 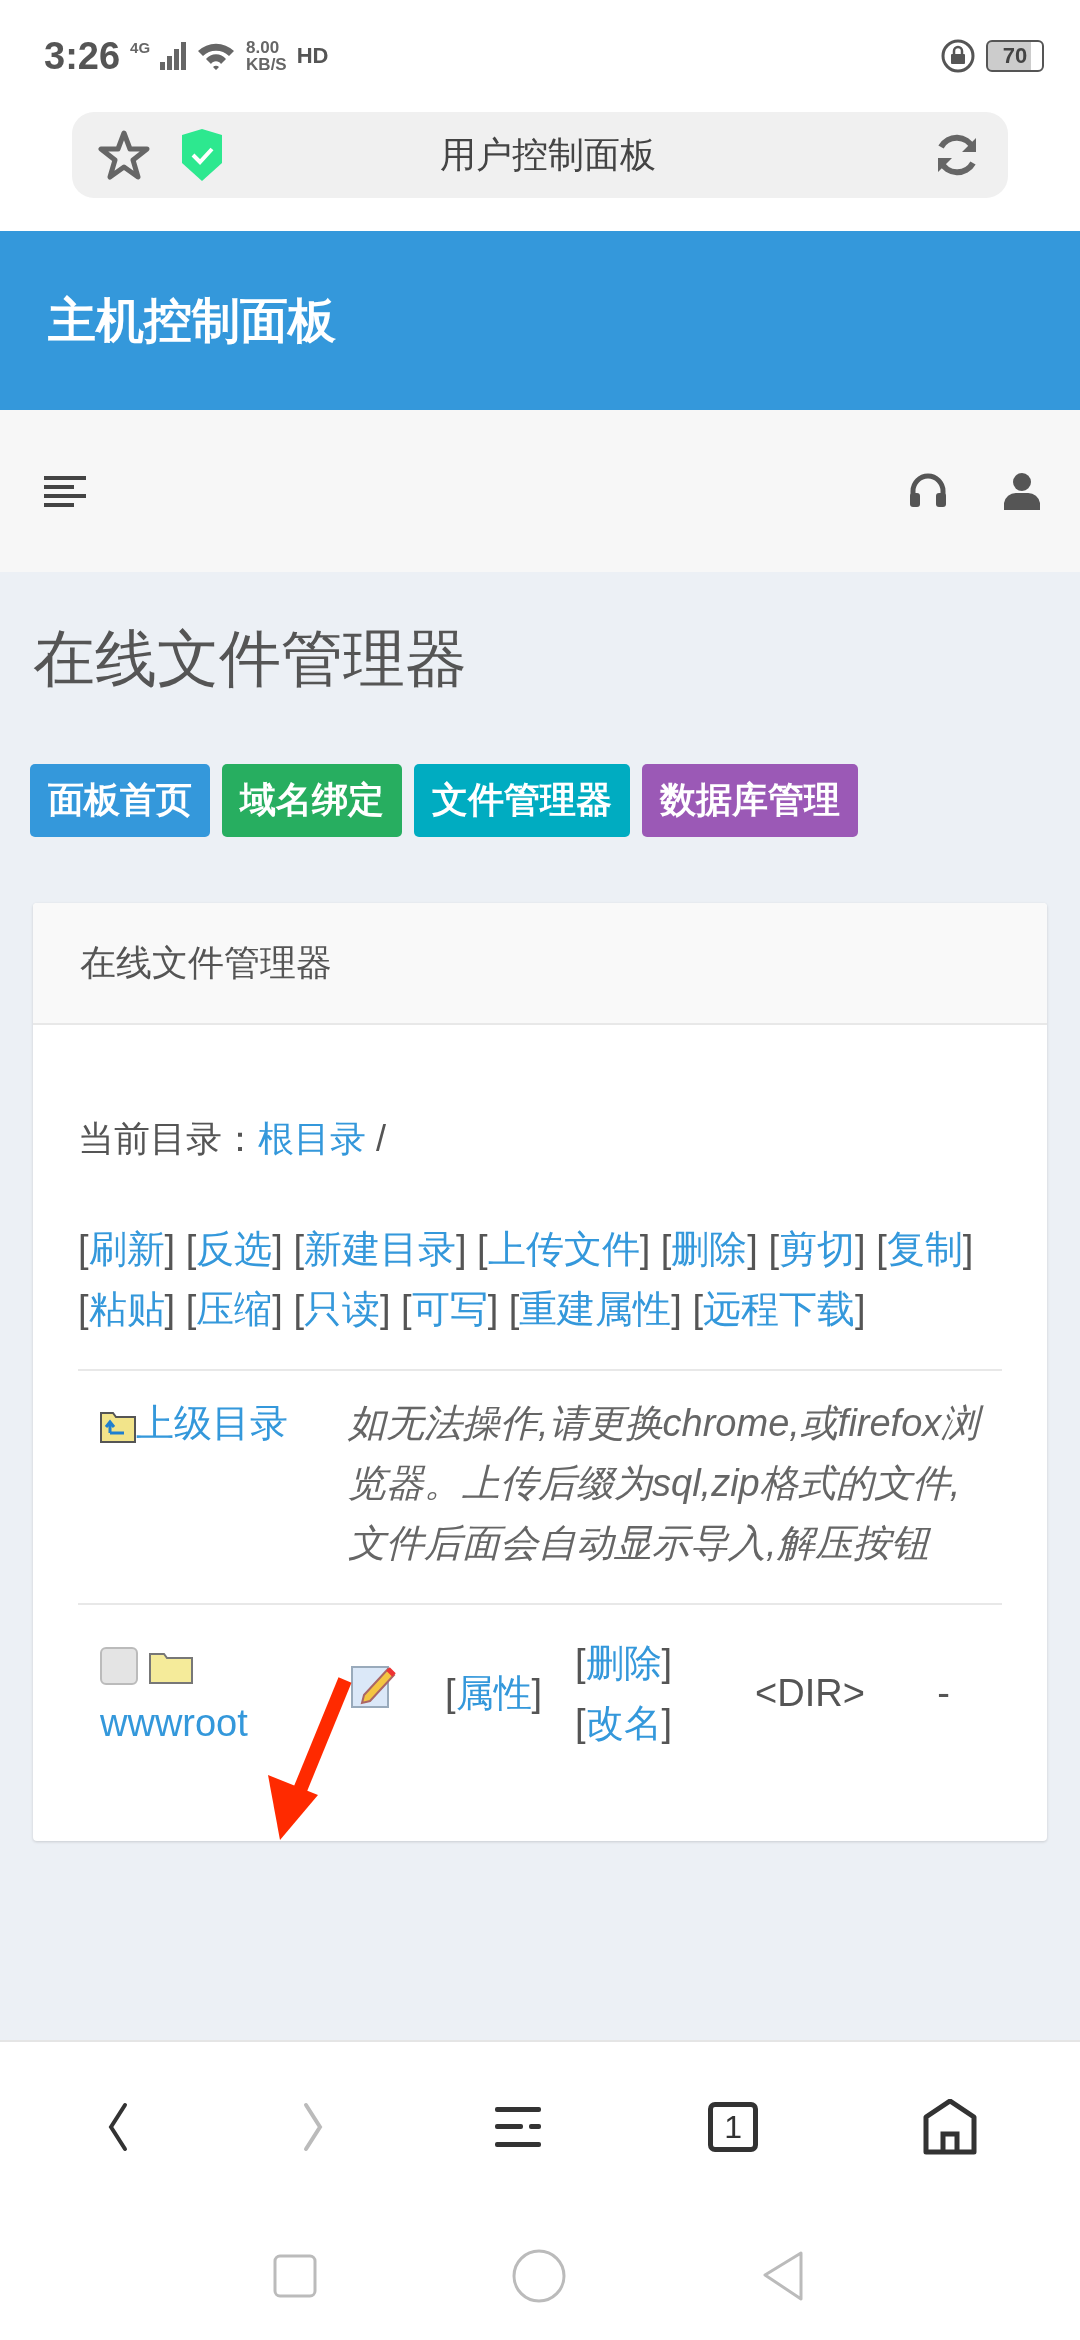 I want to click on headset-icon, so click(x=928, y=491).